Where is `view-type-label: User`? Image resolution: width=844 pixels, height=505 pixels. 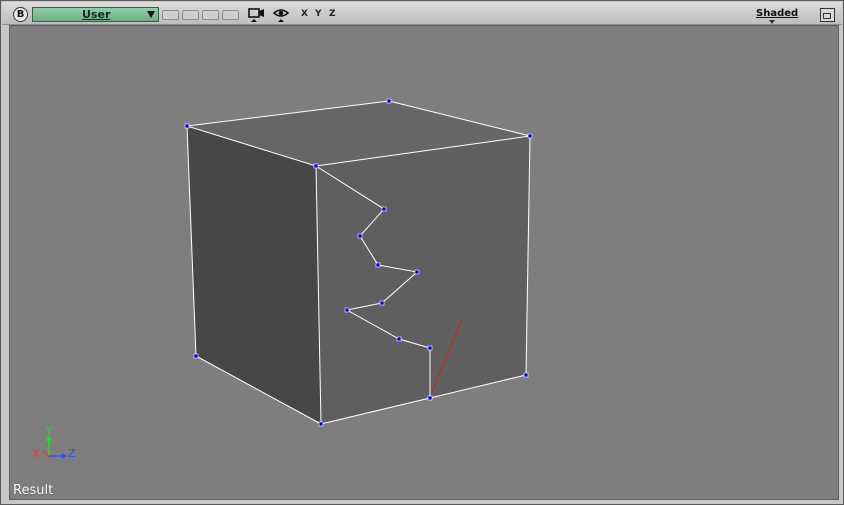 view-type-label: User is located at coordinates (96, 14).